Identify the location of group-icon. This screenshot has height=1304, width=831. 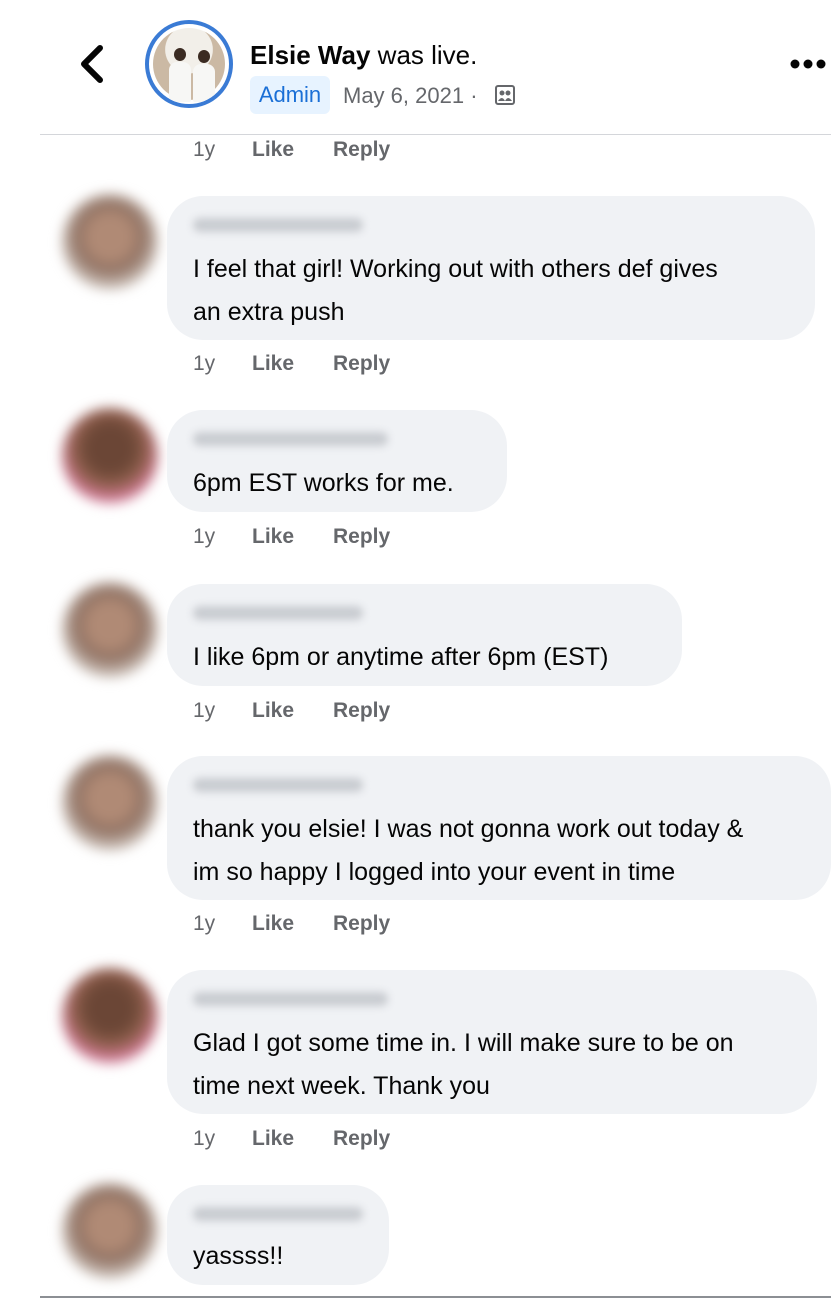
(505, 95).